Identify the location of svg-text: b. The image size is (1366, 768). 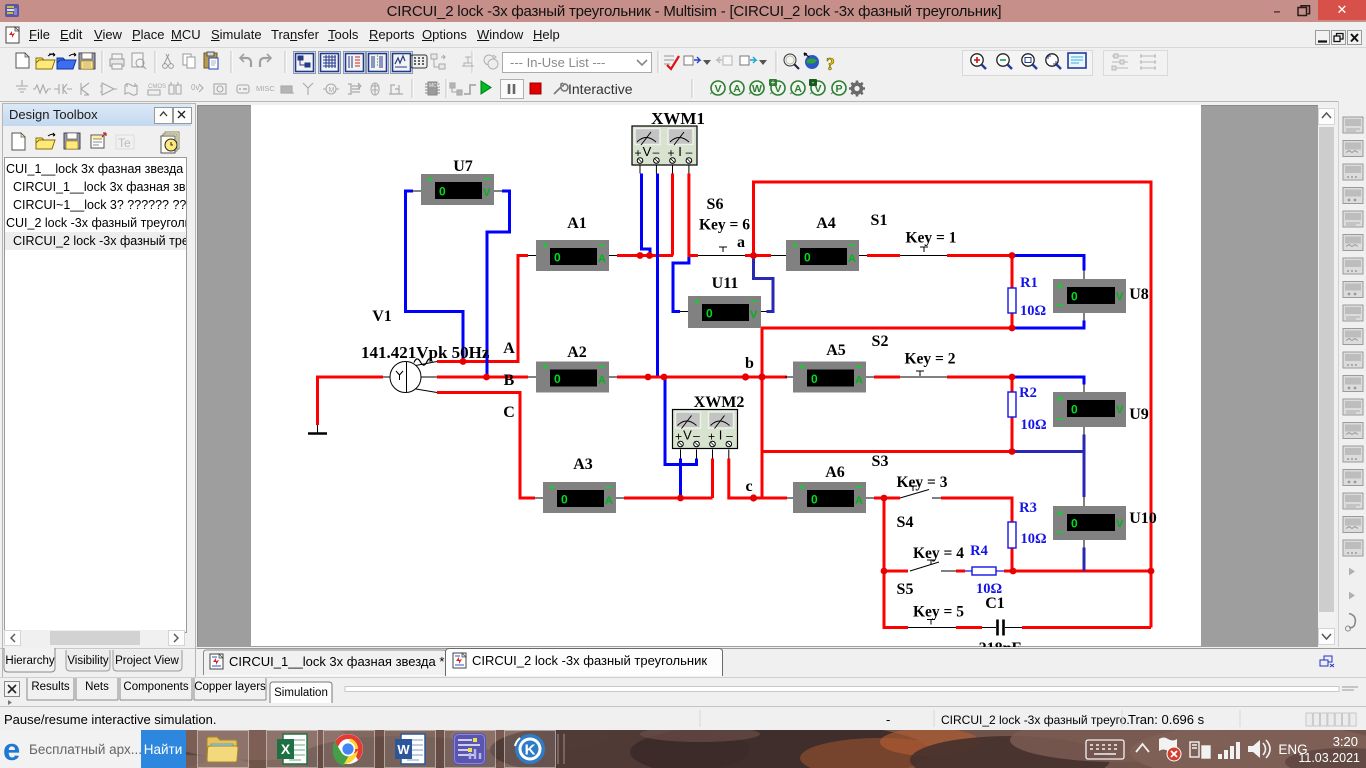
(749, 363).